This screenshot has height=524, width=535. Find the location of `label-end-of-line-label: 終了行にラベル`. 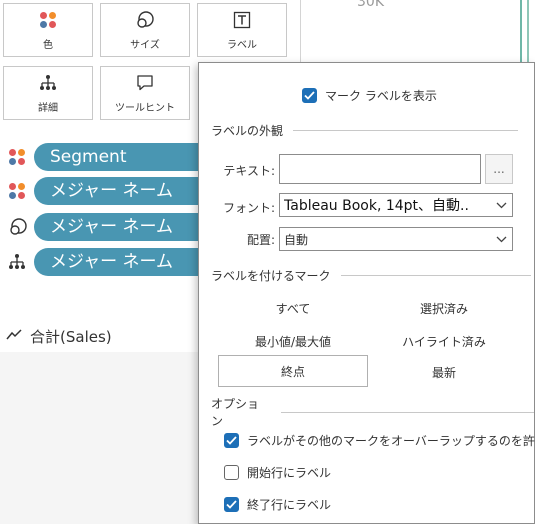

label-end-of-line-label: 終了行にラベル is located at coordinates (289, 505).